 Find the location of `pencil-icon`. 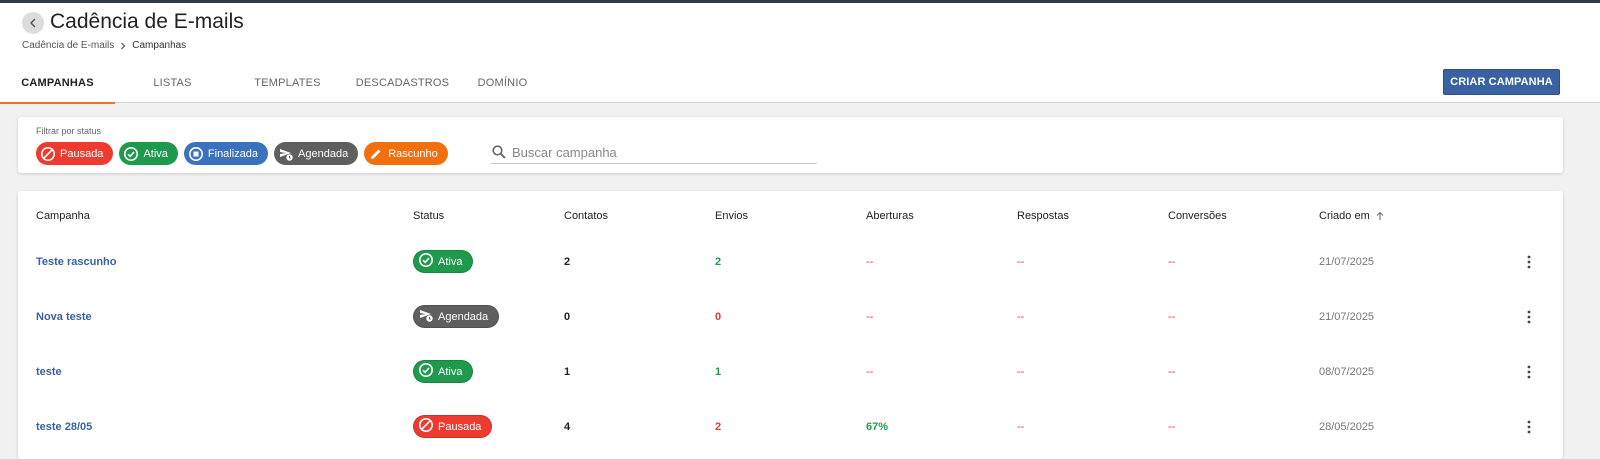

pencil-icon is located at coordinates (376, 154).